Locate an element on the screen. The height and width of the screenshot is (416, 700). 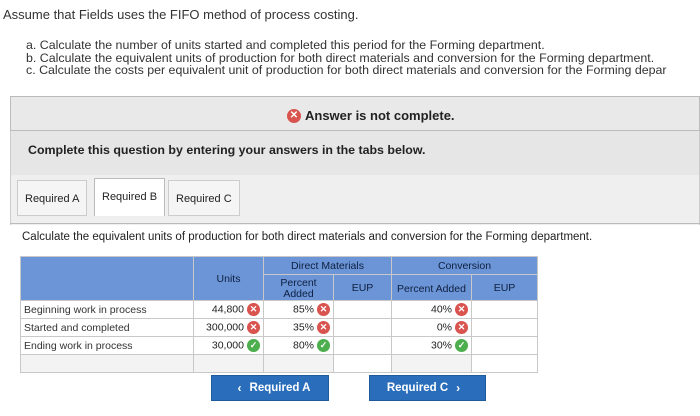
header-dm-eup: EUP is located at coordinates (362, 287).